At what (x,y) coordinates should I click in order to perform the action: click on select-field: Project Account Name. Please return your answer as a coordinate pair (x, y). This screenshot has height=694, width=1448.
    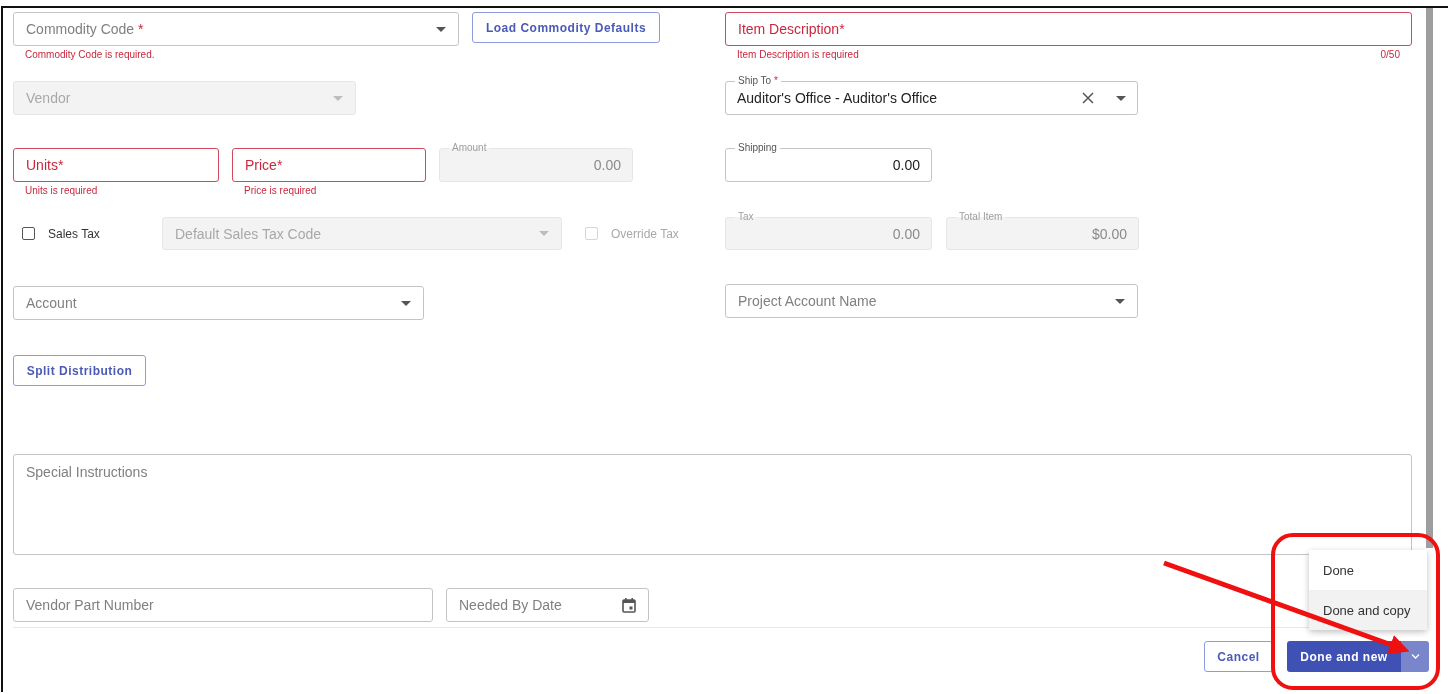
    Looking at the image, I should click on (931, 301).